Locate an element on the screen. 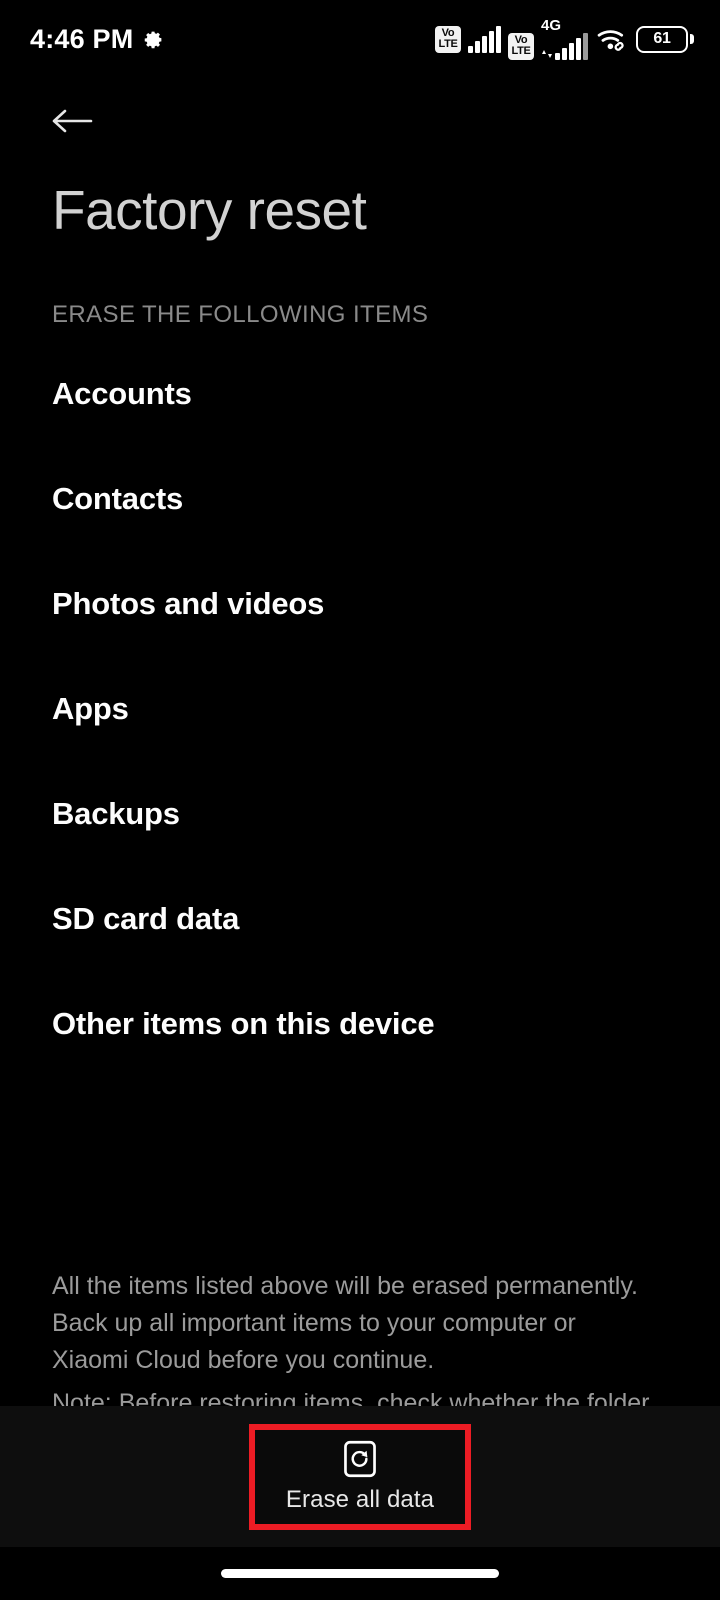  status-time: 4:46 PM is located at coordinates (82, 38).